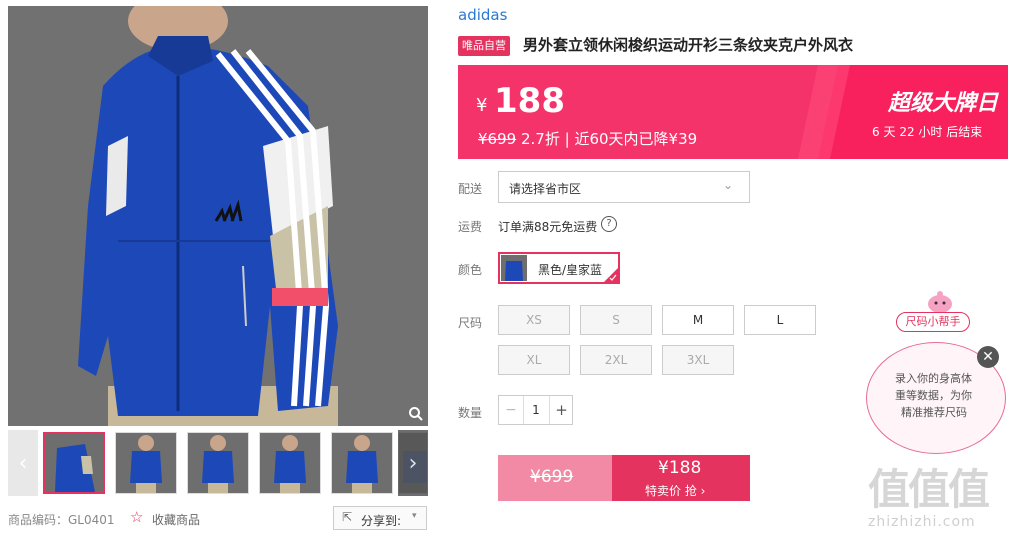 The width and height of the screenshot is (1015, 544). What do you see at coordinates (943, 103) in the screenshot?
I see `promo-title: 超级大牌日` at bounding box center [943, 103].